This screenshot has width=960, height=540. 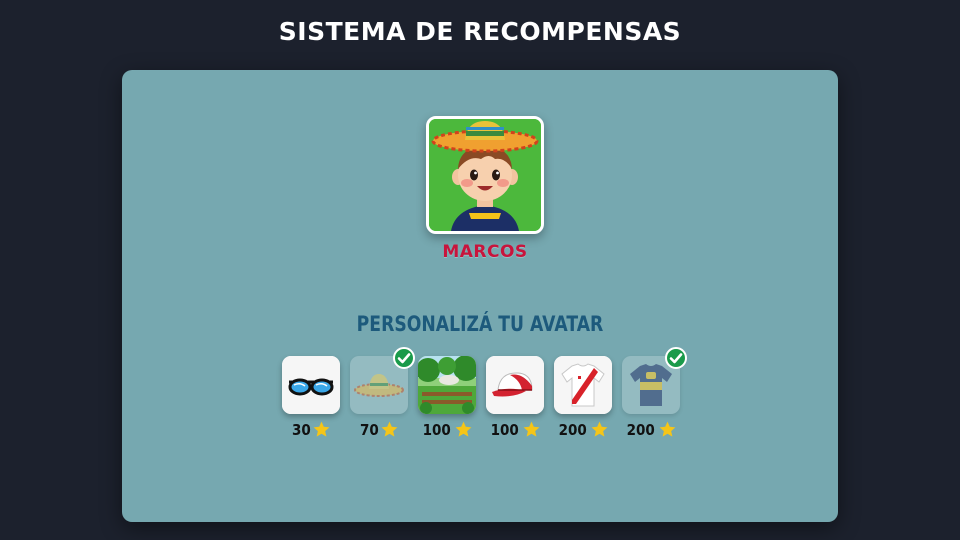 What do you see at coordinates (382, 380) in the screenshot?
I see `reward-item-sombrero` at bounding box center [382, 380].